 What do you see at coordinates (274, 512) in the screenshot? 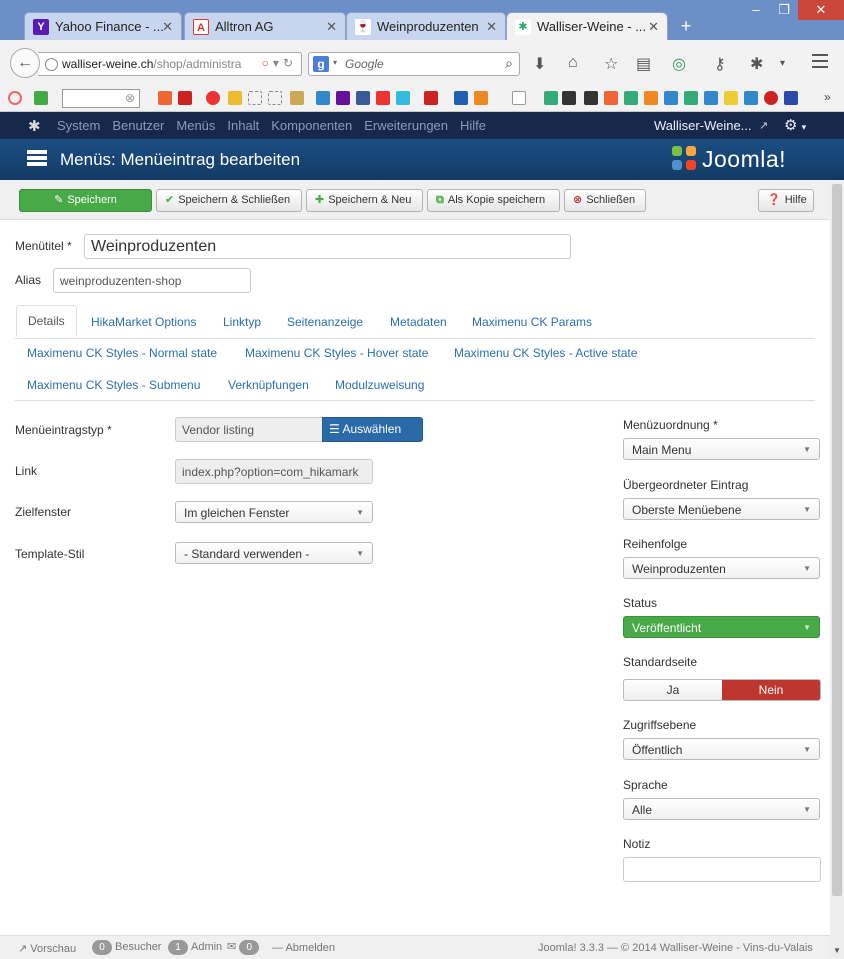
I see `target-select: Im gleichen Fenster ▼` at bounding box center [274, 512].